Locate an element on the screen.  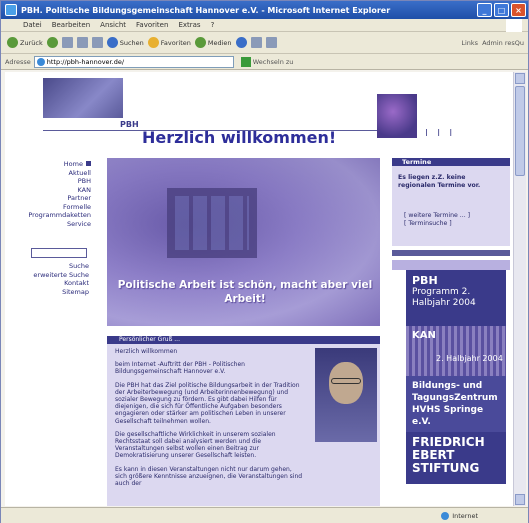
history-icon is located at coordinates (241, 42).